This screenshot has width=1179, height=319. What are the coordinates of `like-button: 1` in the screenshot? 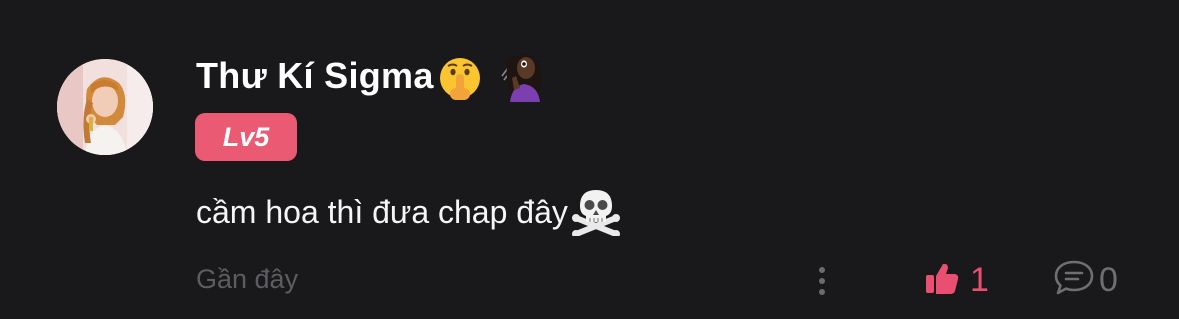 It's located at (956, 280).